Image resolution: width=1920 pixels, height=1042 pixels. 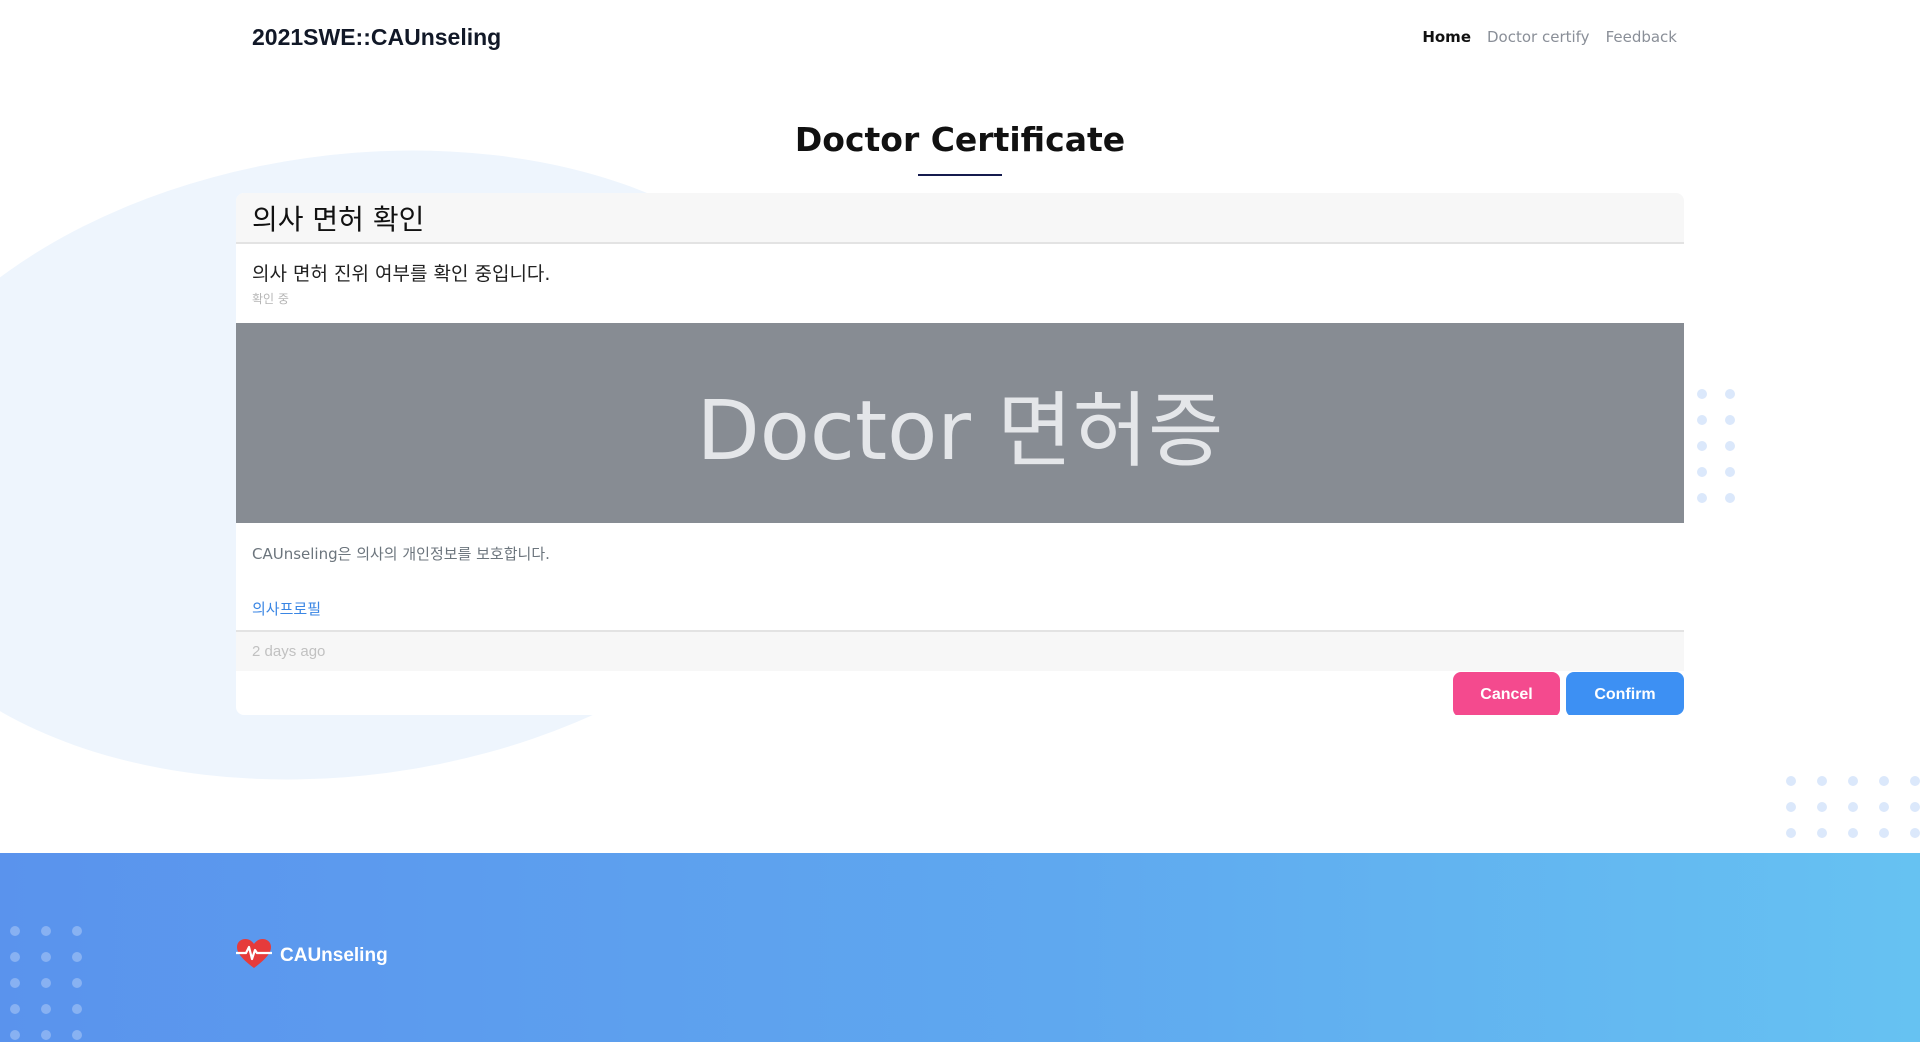 I want to click on verification-status-text: 의사 면허 진위 여부를 확인 중입니다., so click(x=401, y=274).